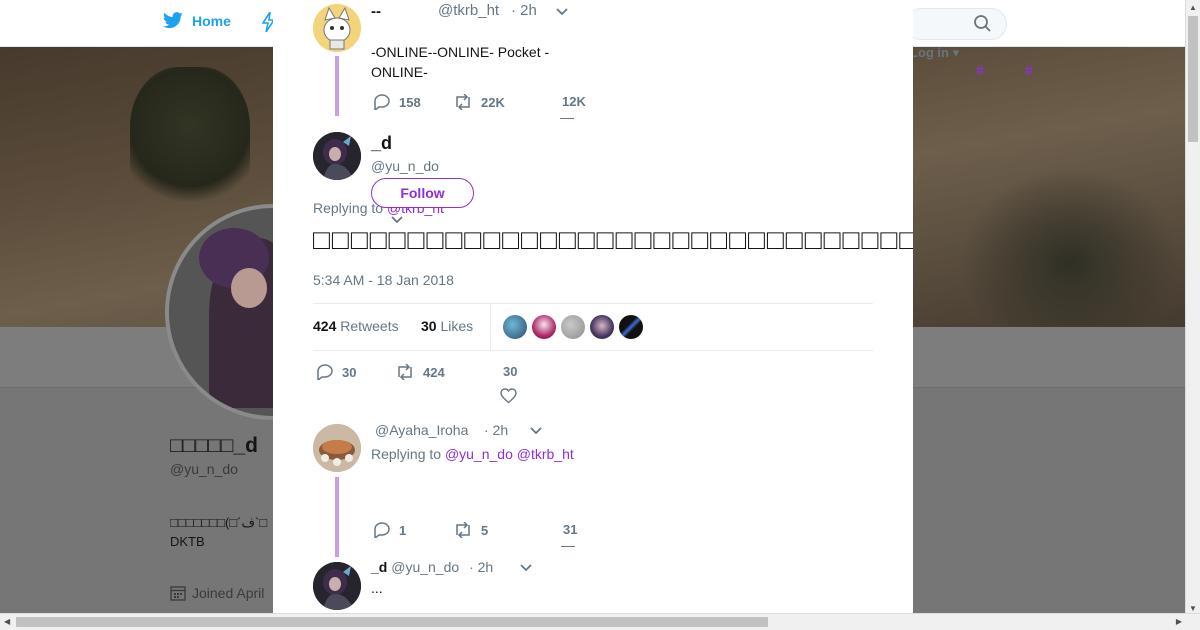 This screenshot has width=1200, height=630. What do you see at coordinates (376, 11) in the screenshot?
I see `tweet-author-name: --` at bounding box center [376, 11].